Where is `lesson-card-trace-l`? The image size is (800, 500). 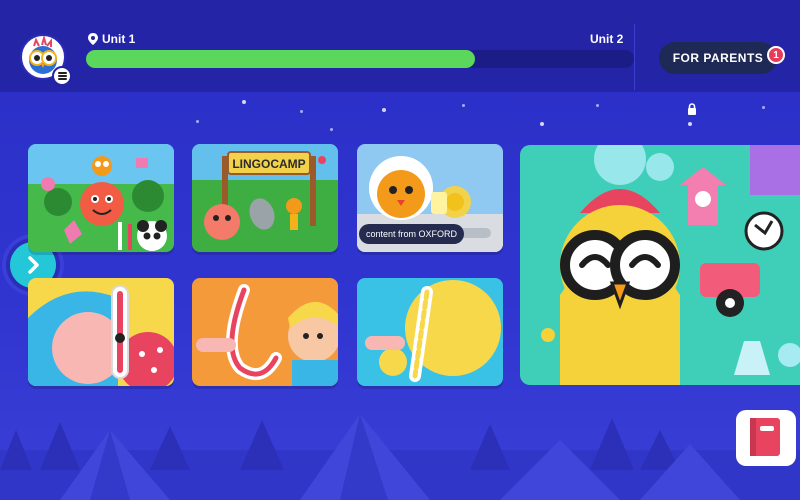
lesson-card-trace-l is located at coordinates (265, 332).